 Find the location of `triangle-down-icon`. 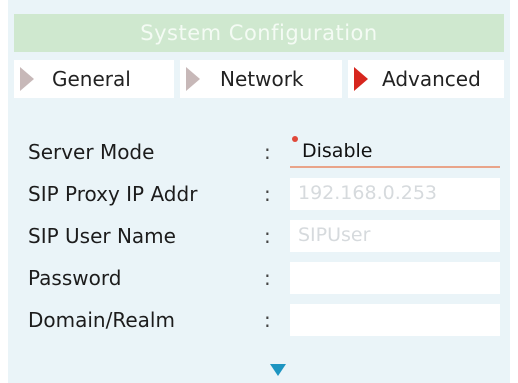

triangle-down-icon is located at coordinates (278, 370).